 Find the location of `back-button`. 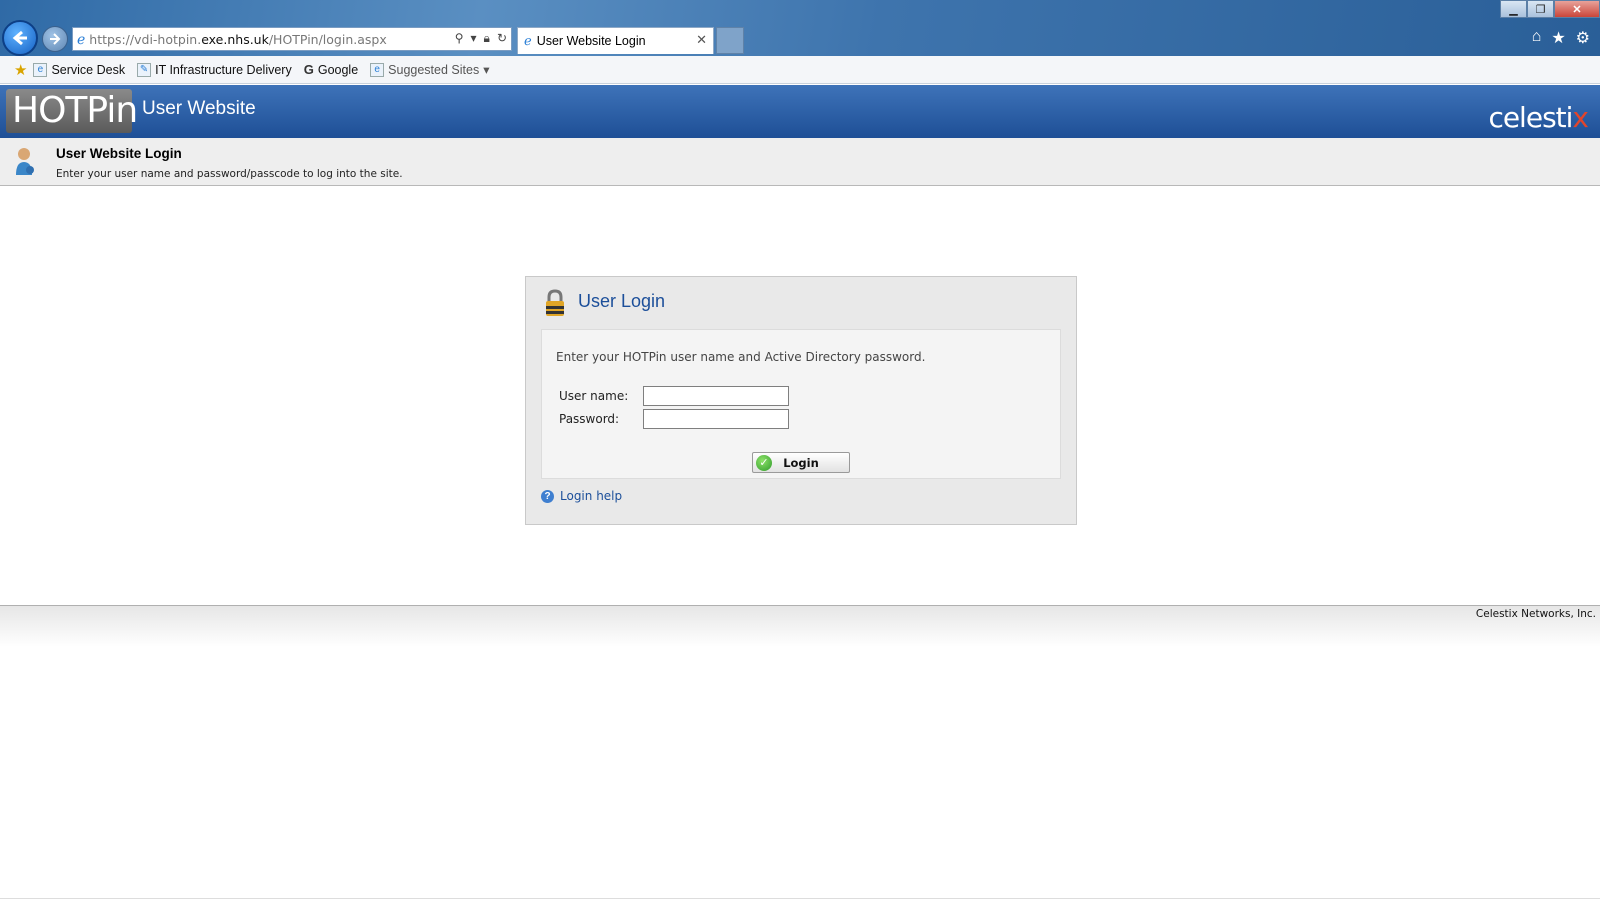

back-button is located at coordinates (20, 38).